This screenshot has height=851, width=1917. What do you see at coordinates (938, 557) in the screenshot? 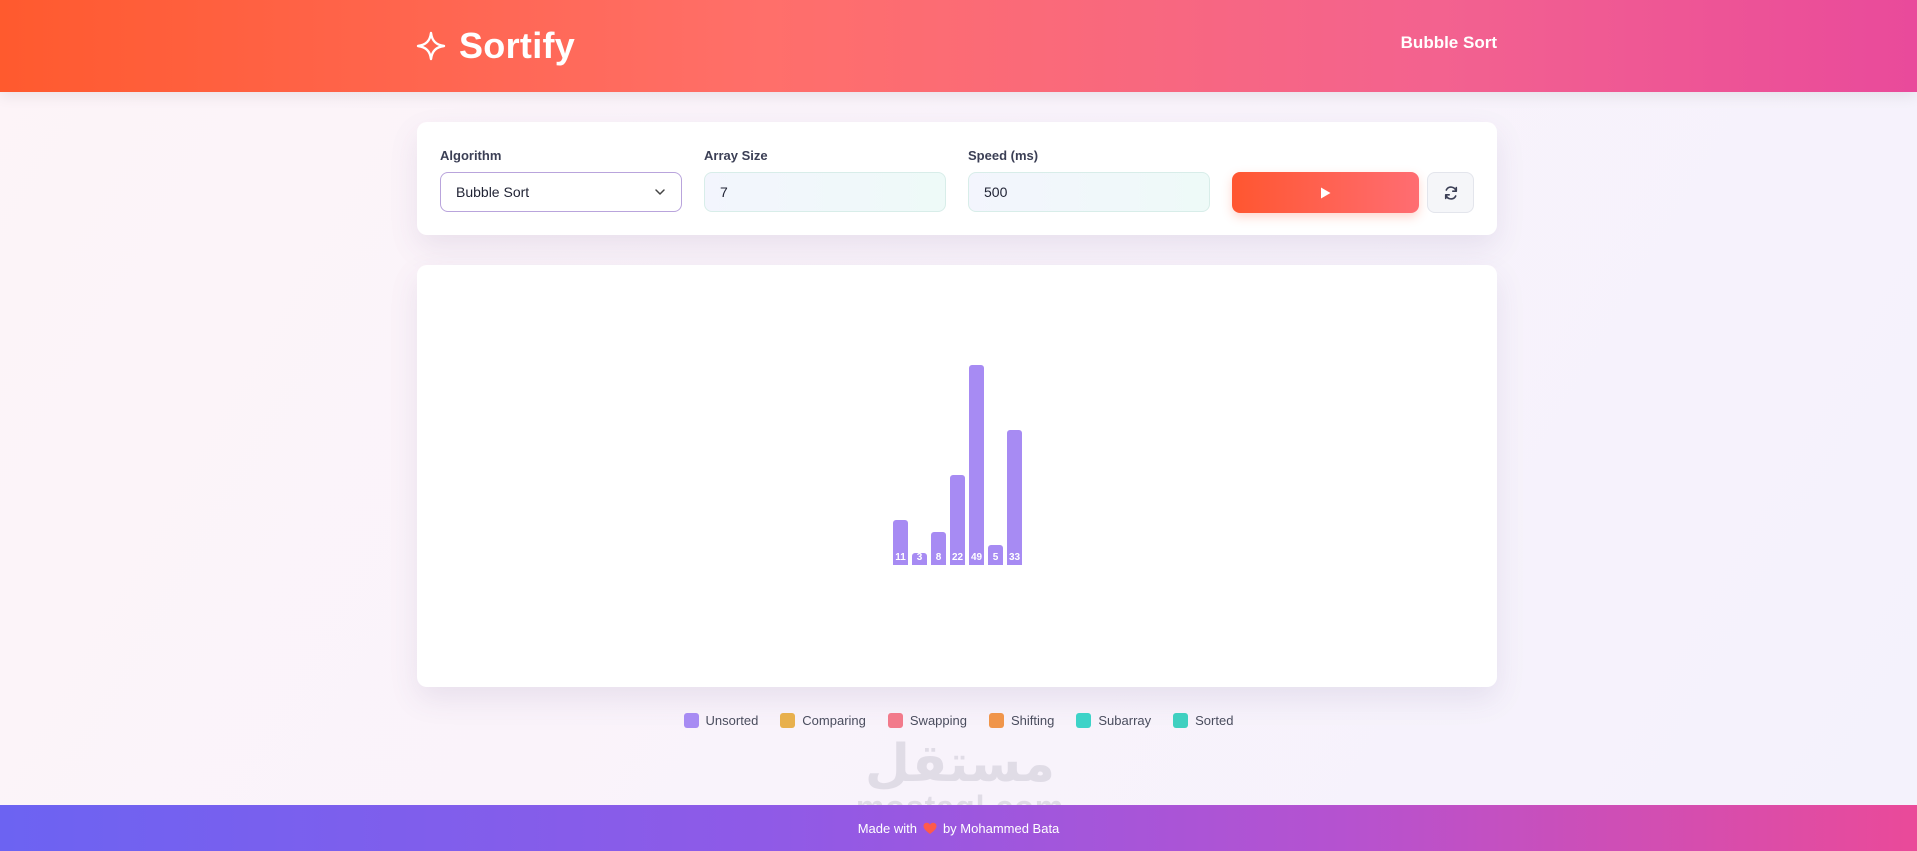
I see `bar-value-label: 8` at bounding box center [938, 557].